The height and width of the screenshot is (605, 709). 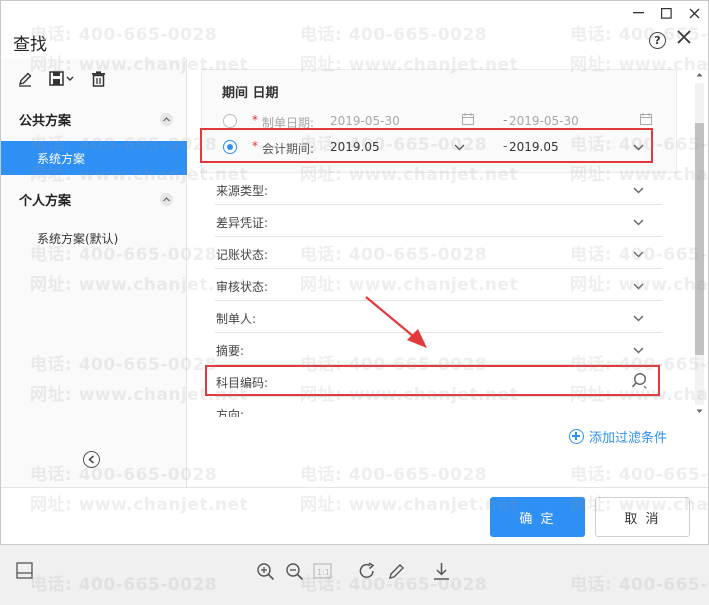 What do you see at coordinates (230, 121) in the screenshot?
I see `document-date-radio` at bounding box center [230, 121].